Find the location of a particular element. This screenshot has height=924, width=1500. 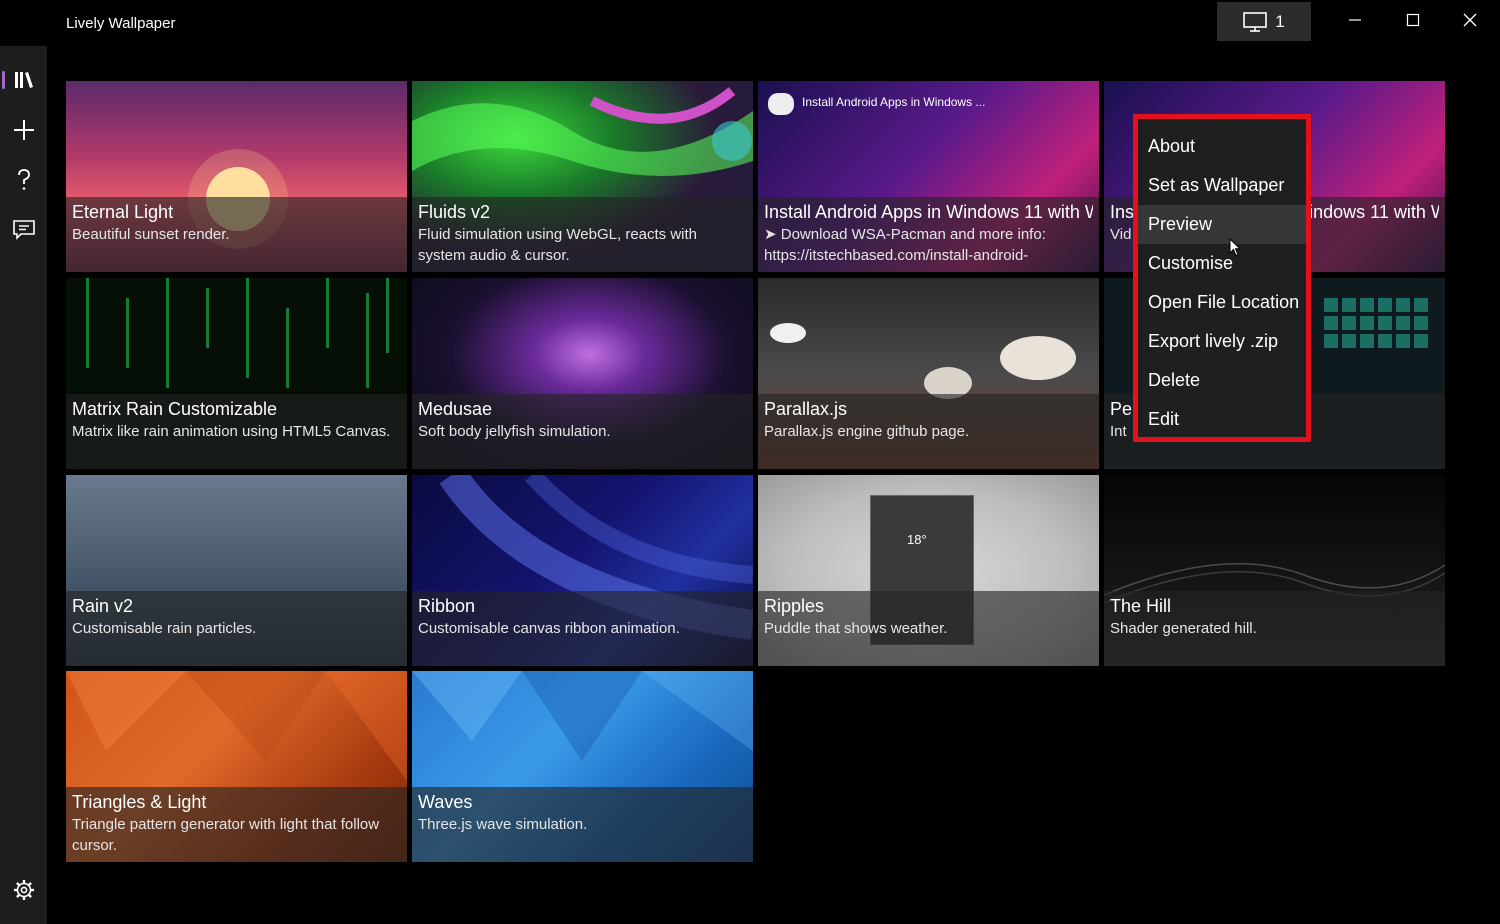

tile-description: Parallax.js engine github page. is located at coordinates (867, 431).